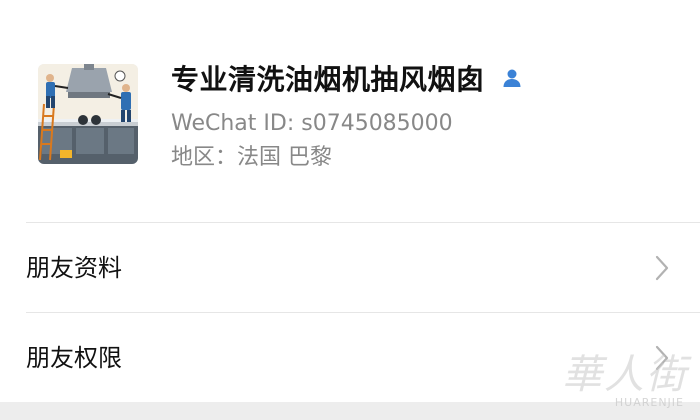 The width and height of the screenshot is (700, 420). What do you see at coordinates (251, 157) in the screenshot?
I see `region: 地区：法国 巴黎` at bounding box center [251, 157].